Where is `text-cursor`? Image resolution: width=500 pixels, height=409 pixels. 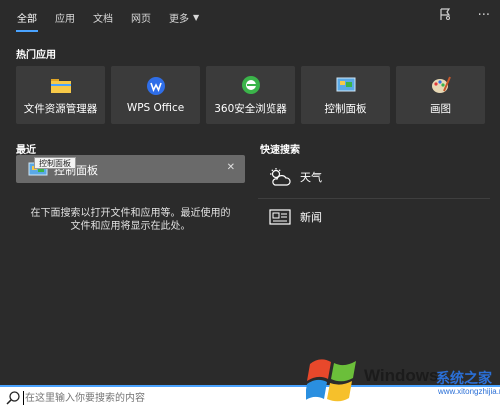
text-cursor is located at coordinates (23, 398).